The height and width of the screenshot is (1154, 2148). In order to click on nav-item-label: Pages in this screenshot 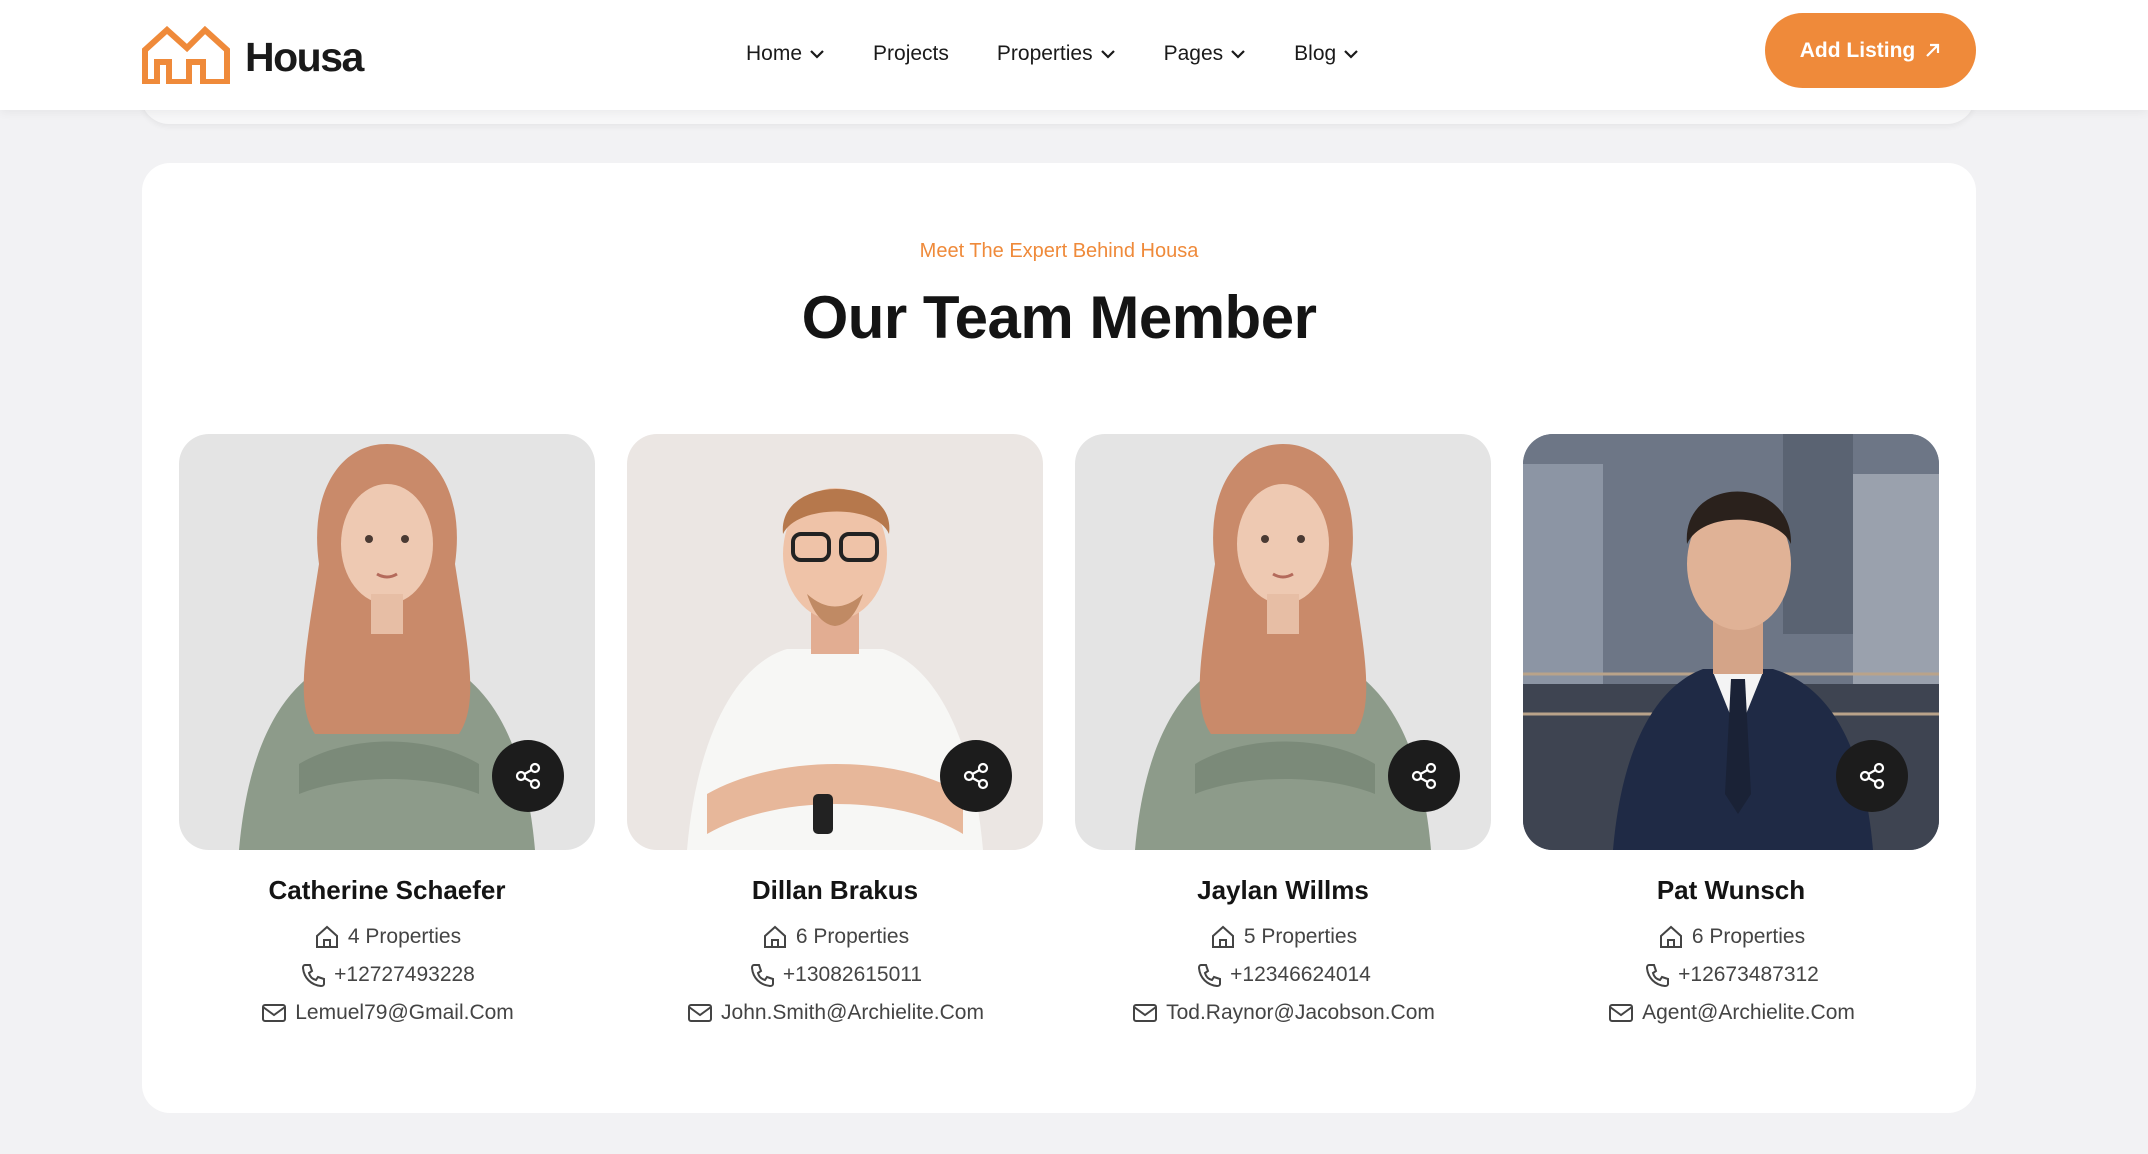, I will do `click(1193, 53)`.